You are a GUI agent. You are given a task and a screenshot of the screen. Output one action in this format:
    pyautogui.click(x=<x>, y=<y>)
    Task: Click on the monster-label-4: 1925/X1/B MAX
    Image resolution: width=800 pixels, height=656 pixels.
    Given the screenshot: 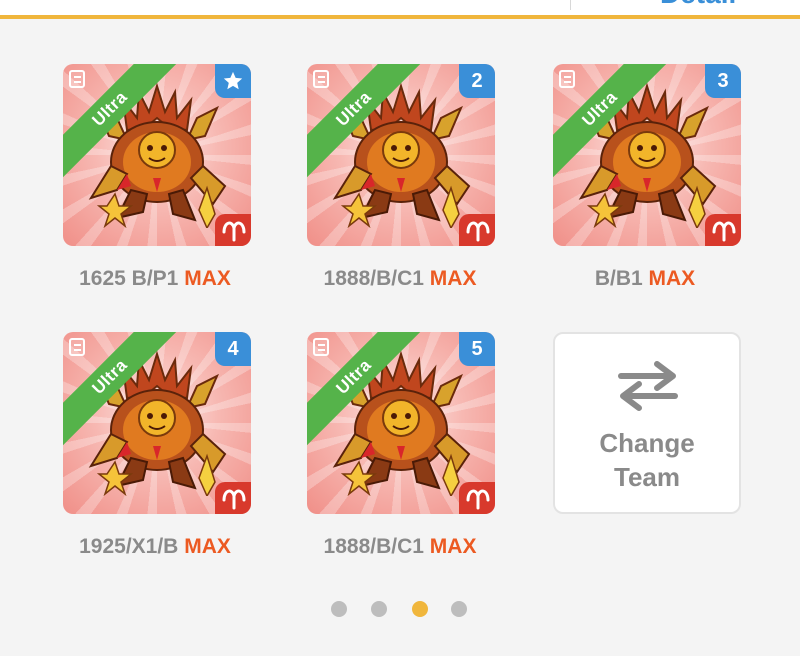 What is the action you would take?
    pyautogui.click(x=155, y=547)
    